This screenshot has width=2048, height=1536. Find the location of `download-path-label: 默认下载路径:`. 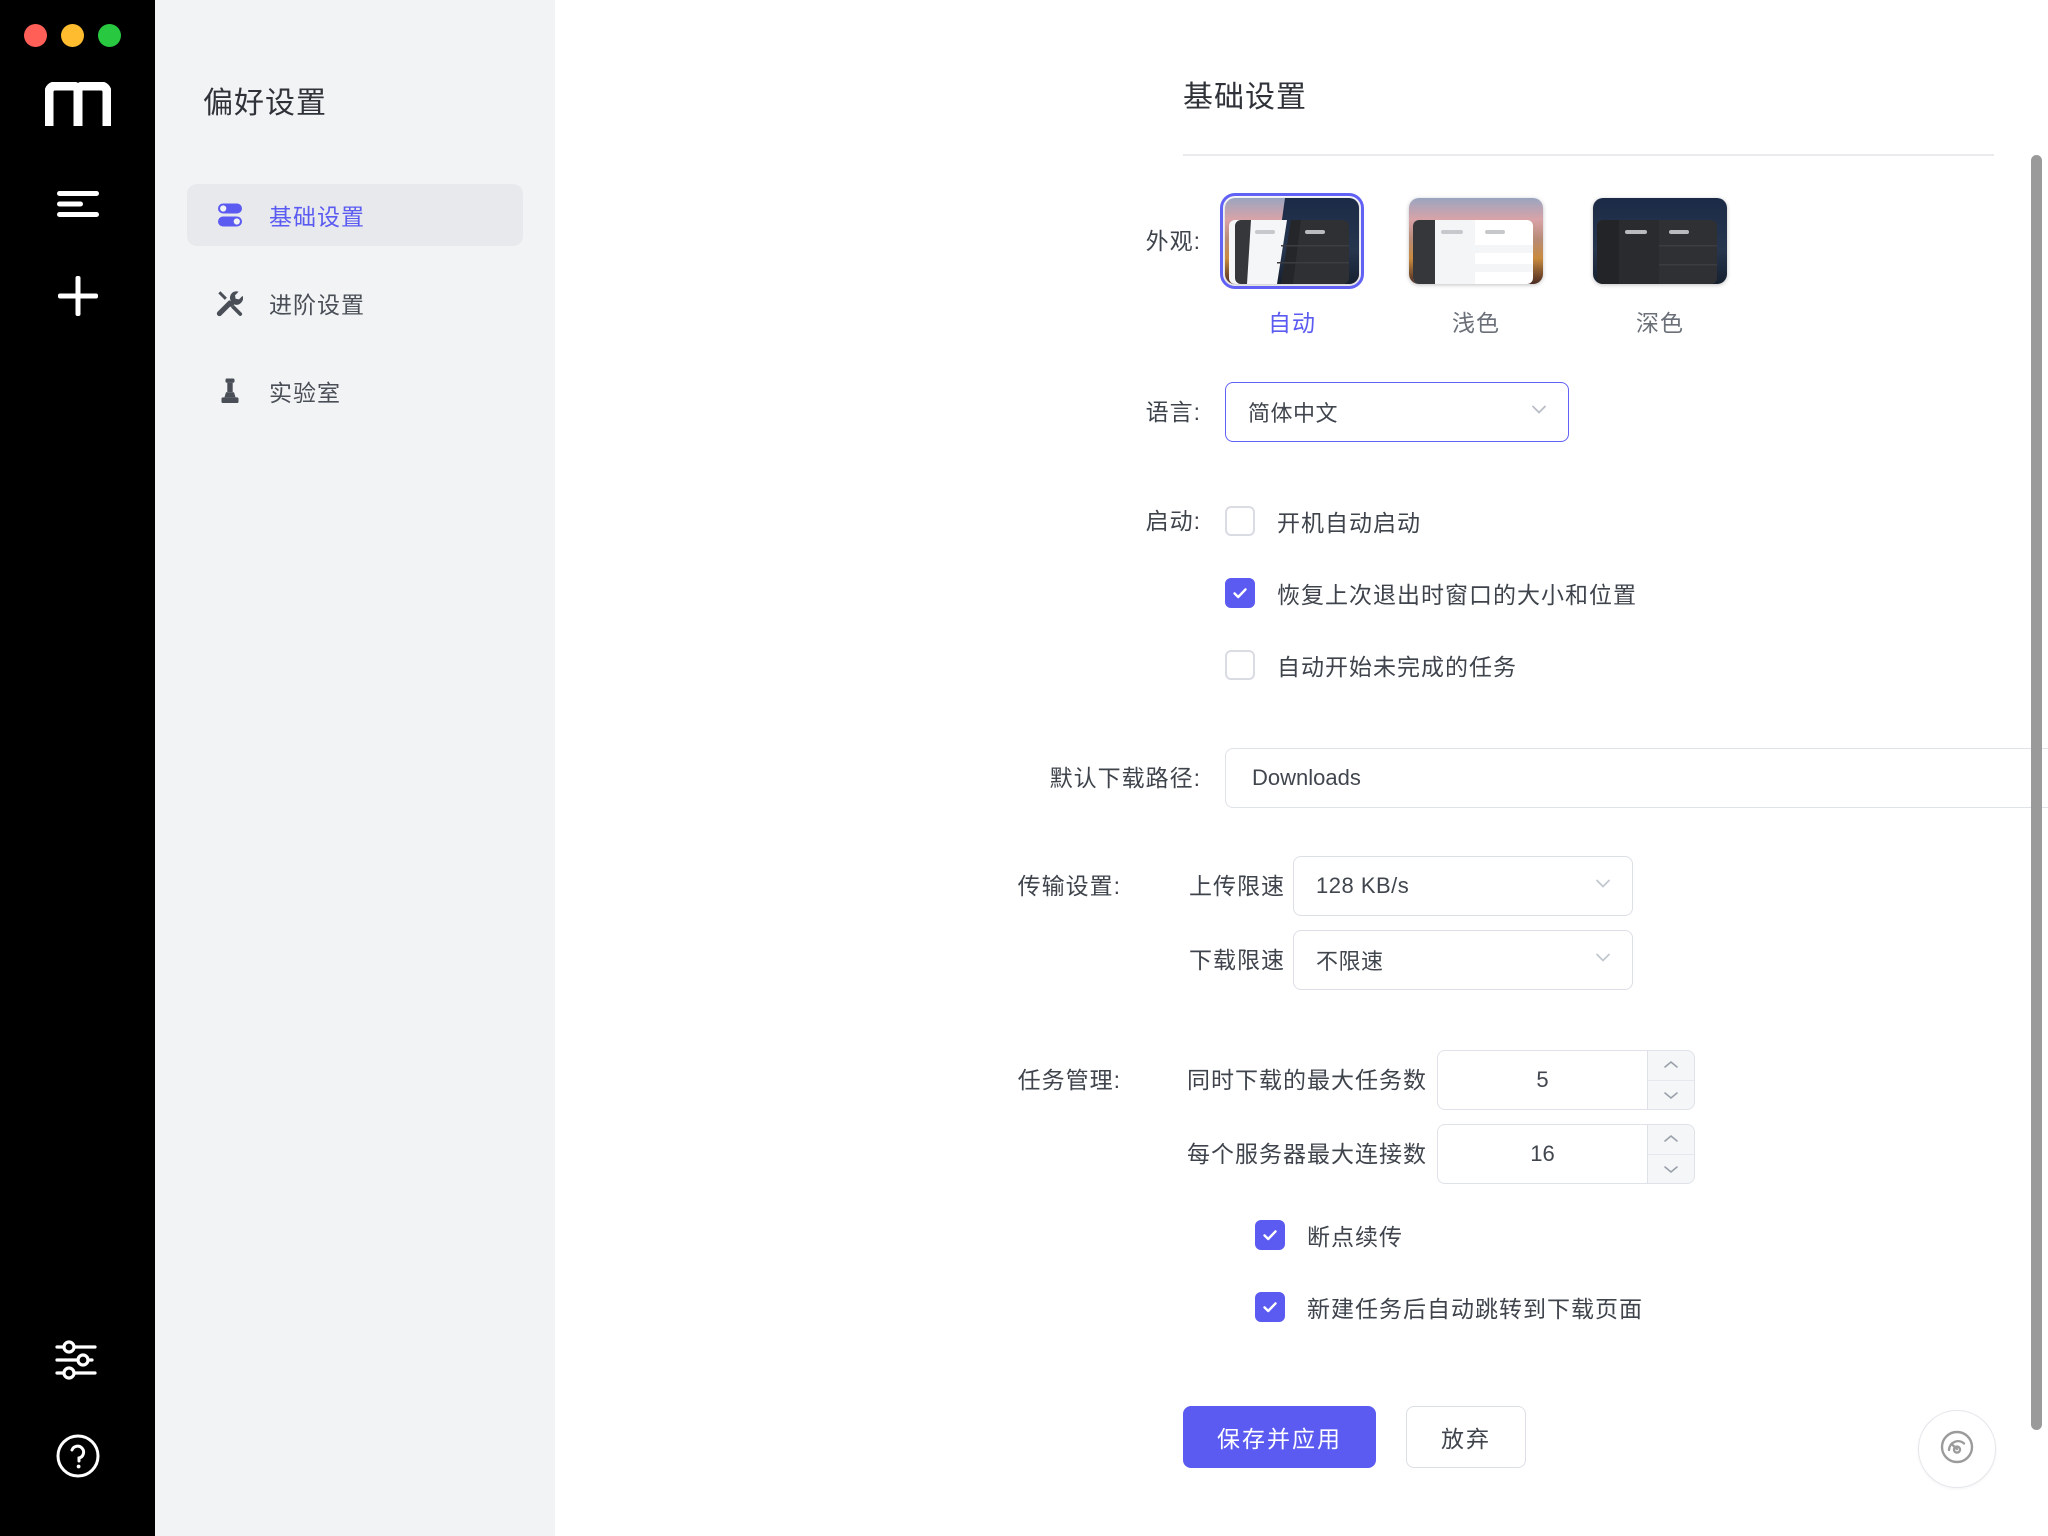

download-path-label: 默认下载路径: is located at coordinates (1125, 778).